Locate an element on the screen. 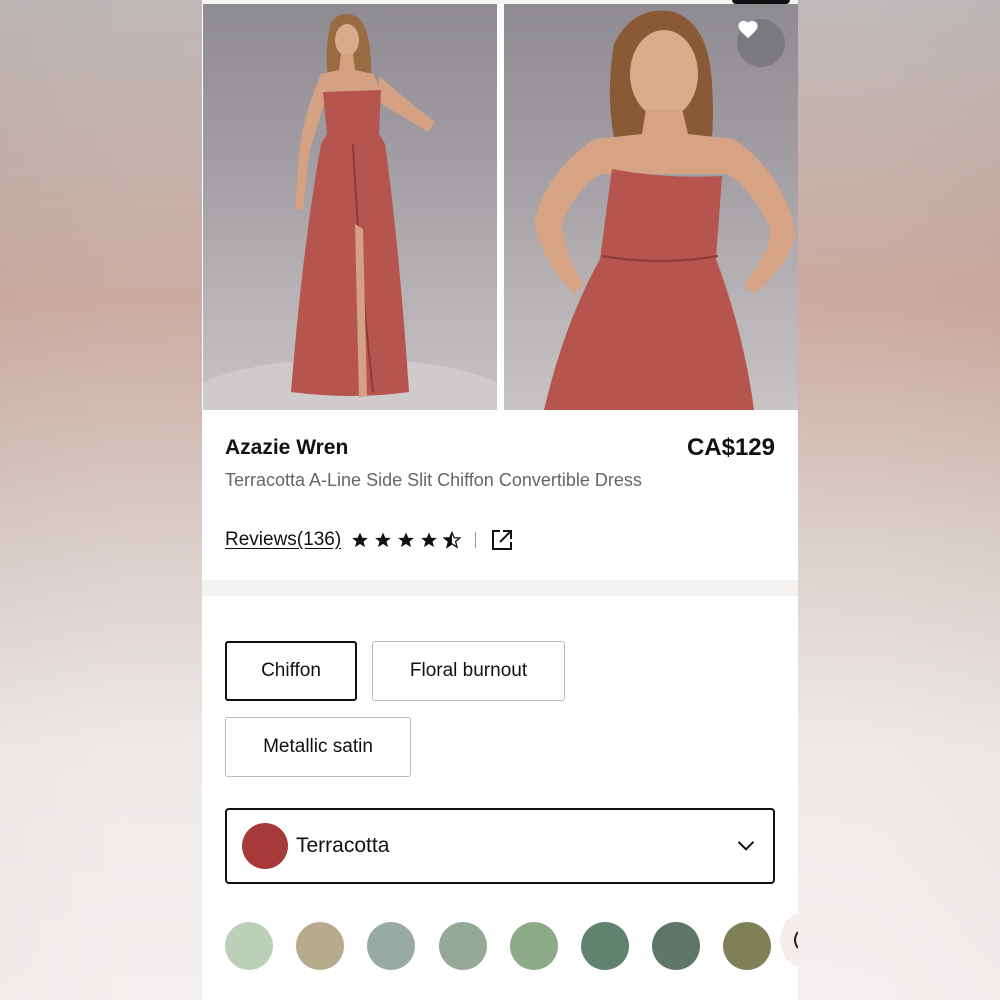  color-dropdown: Terracotta is located at coordinates (500, 846).